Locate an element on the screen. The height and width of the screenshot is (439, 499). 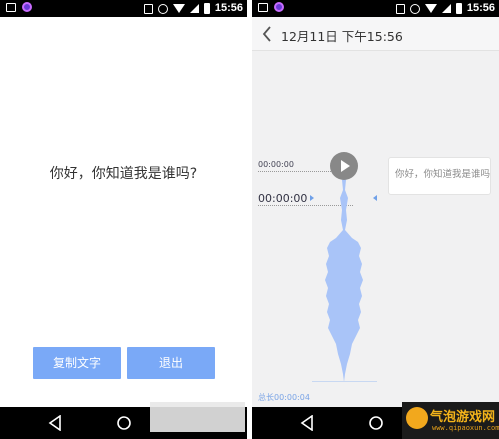
recording-title: 12月11日 下午15:56 is located at coordinates (342, 36).